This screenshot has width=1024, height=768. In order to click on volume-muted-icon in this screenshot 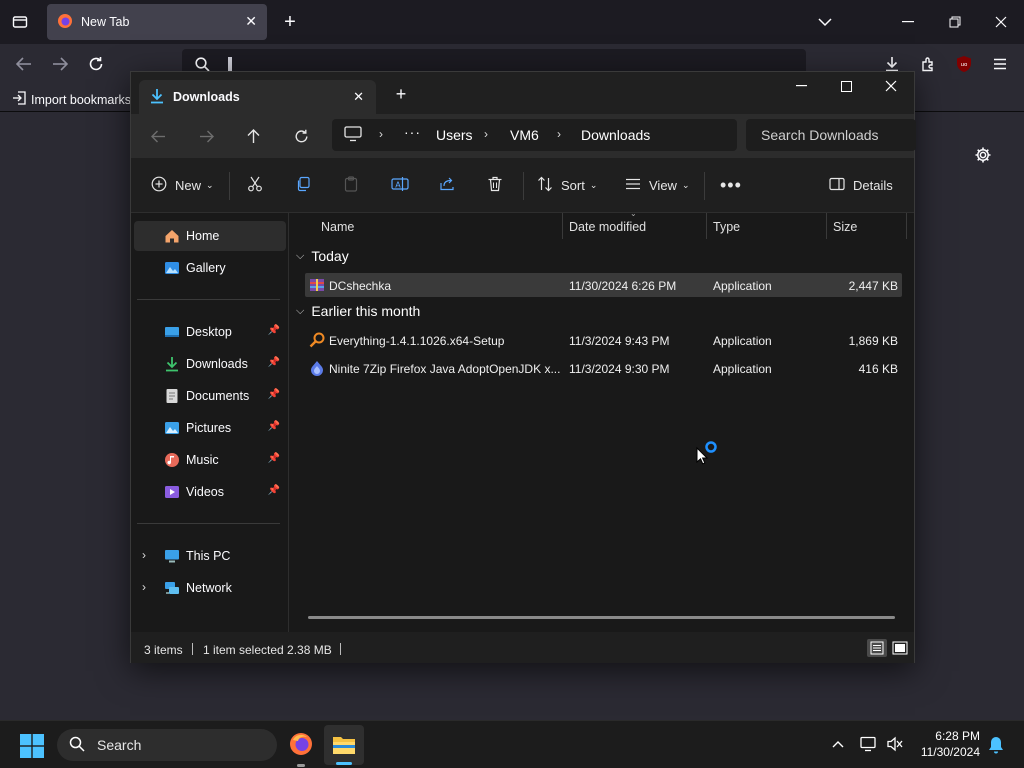, I will do `click(895, 744)`.